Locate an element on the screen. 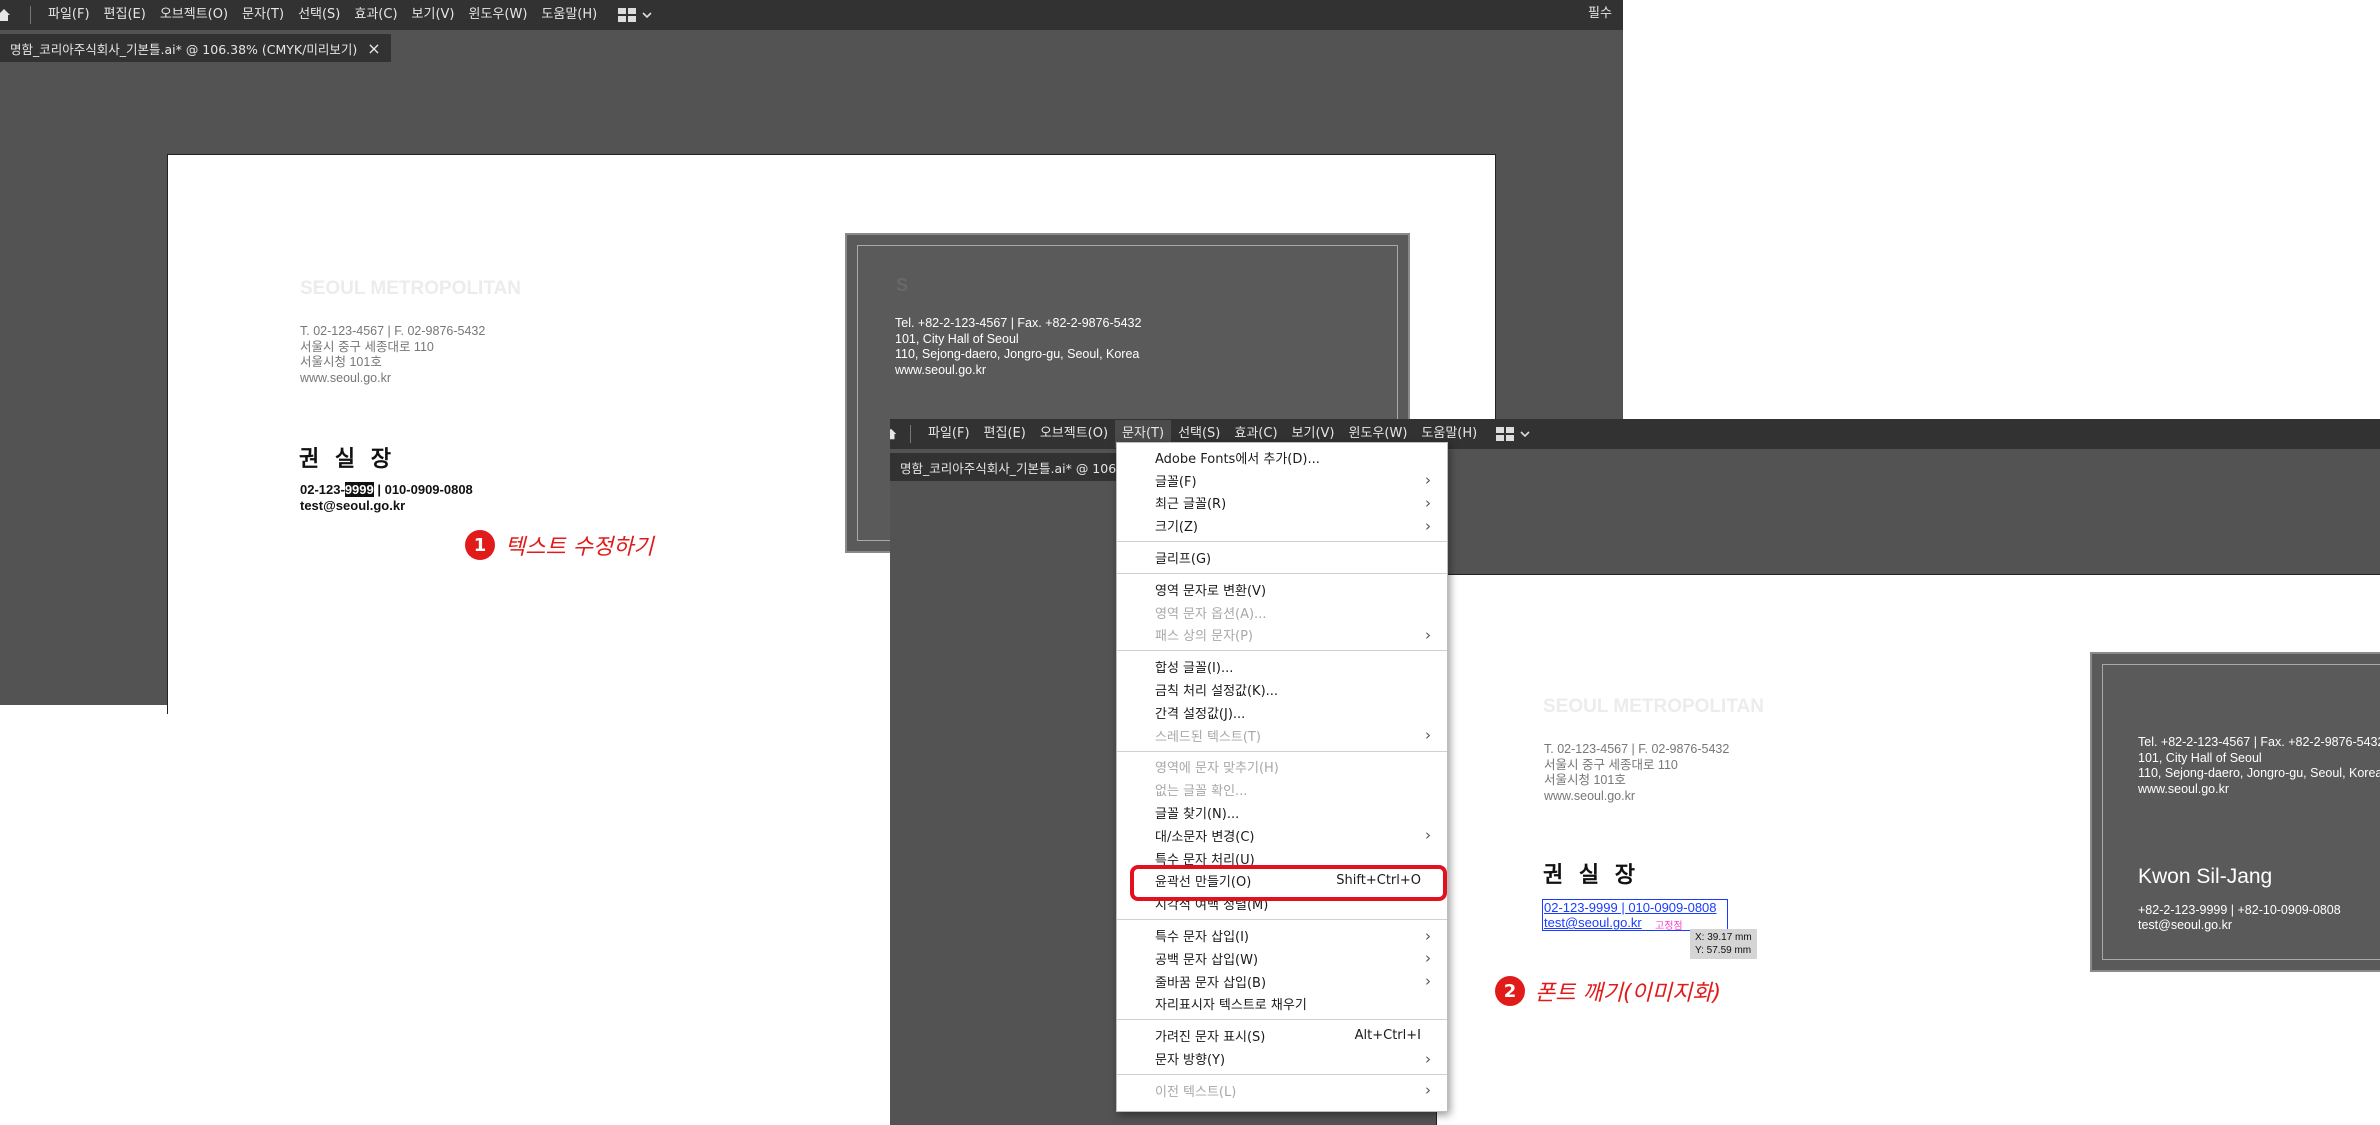 The height and width of the screenshot is (1125, 2380). menu-item-label: 자리표시자 텍스트로 채우기 is located at coordinates (1231, 1006).